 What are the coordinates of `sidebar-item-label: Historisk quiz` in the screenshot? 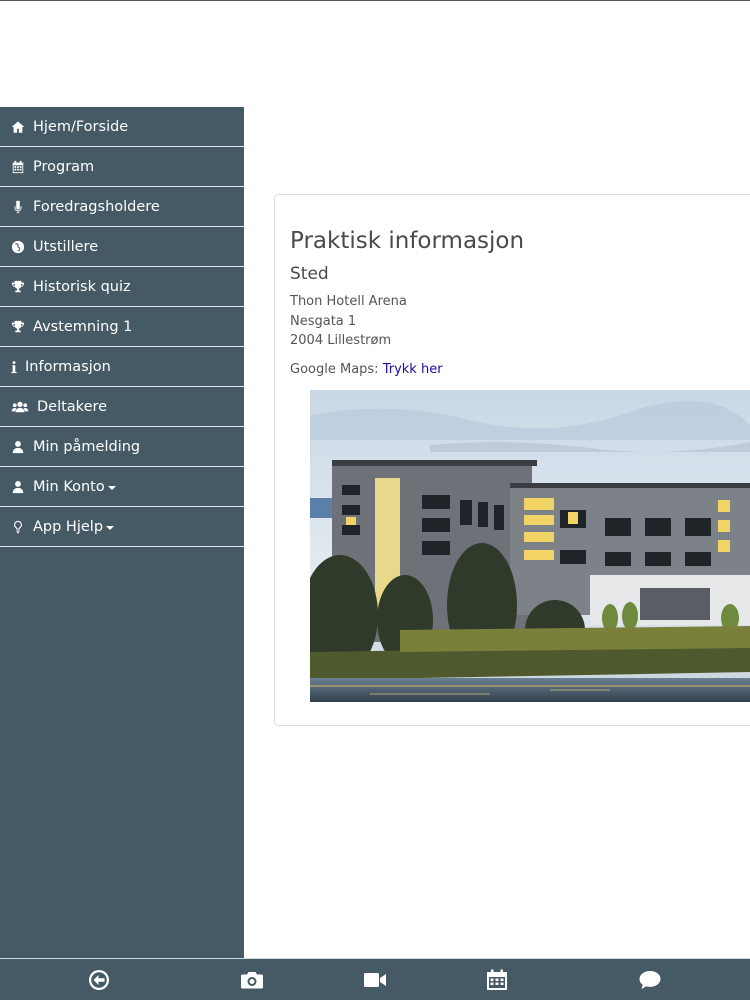 It's located at (82, 286).